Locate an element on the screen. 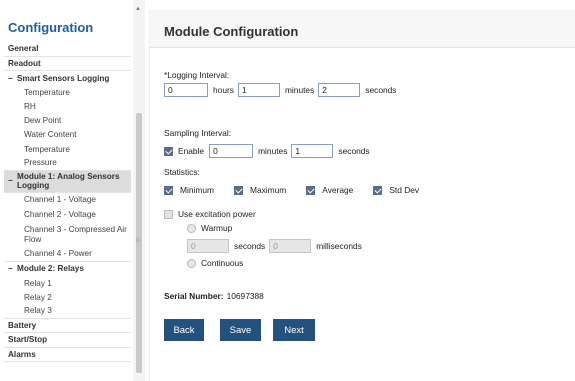 This screenshot has width=575, height=381. continuous-label: Continuous is located at coordinates (222, 263).